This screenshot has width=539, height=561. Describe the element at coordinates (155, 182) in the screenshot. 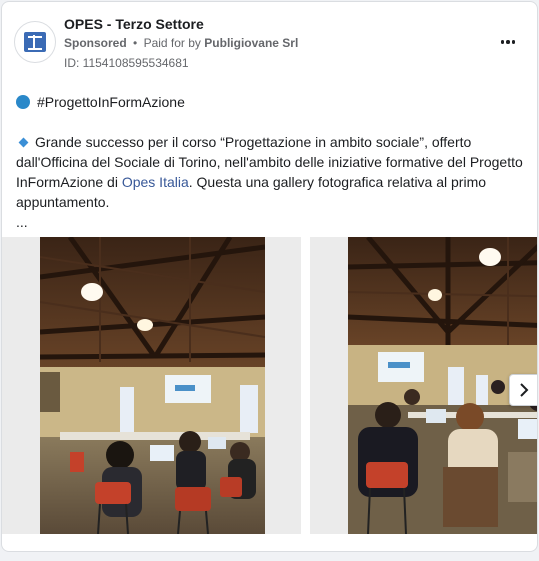

I see `opes-italia-link: Opes Italia` at that location.